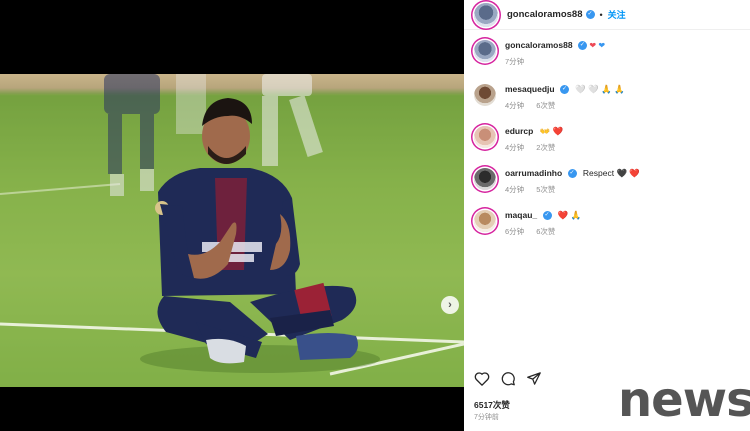  I want to click on comment-row: edurcp 👐 ❤️ 4分钟 2次赞, so click(519, 139).